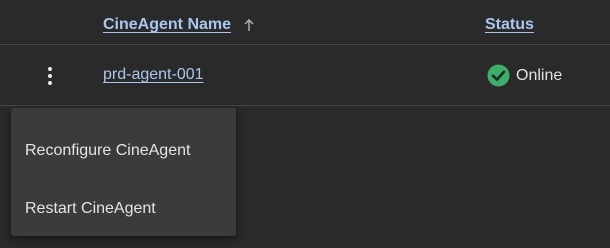 This screenshot has width=610, height=248. I want to click on menu-item-label: Restart CineAgent, so click(90, 209).